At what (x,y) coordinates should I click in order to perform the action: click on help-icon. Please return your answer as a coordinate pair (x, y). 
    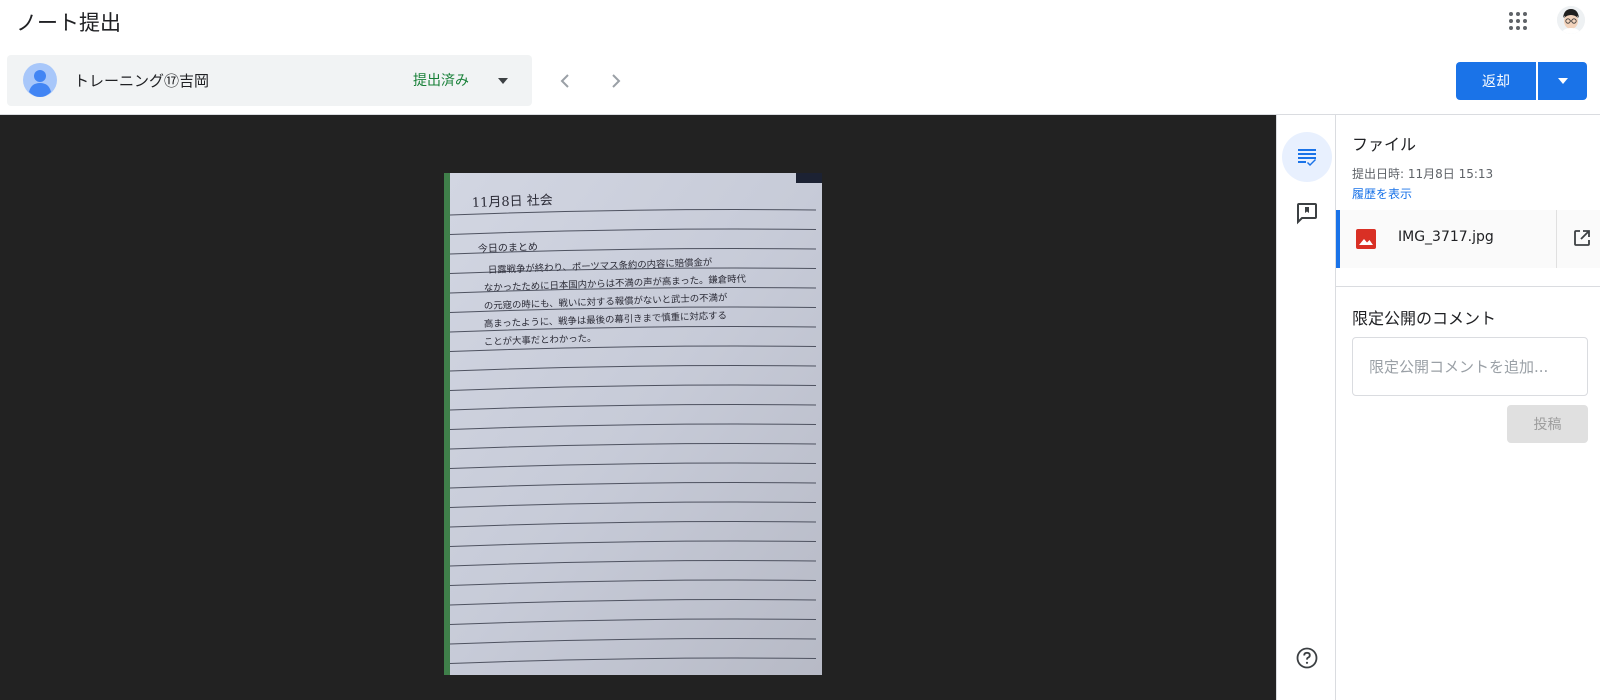
    Looking at the image, I should click on (1307, 658).